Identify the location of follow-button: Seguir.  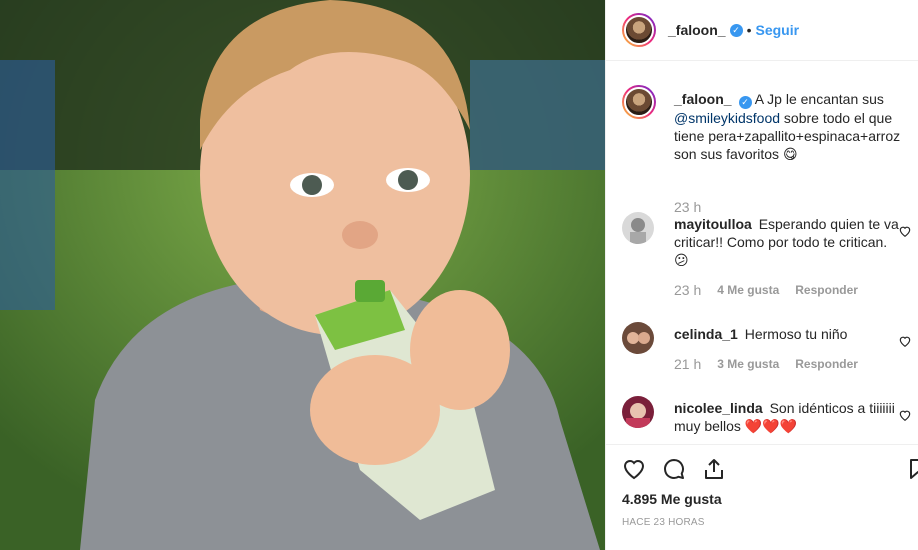
(777, 30).